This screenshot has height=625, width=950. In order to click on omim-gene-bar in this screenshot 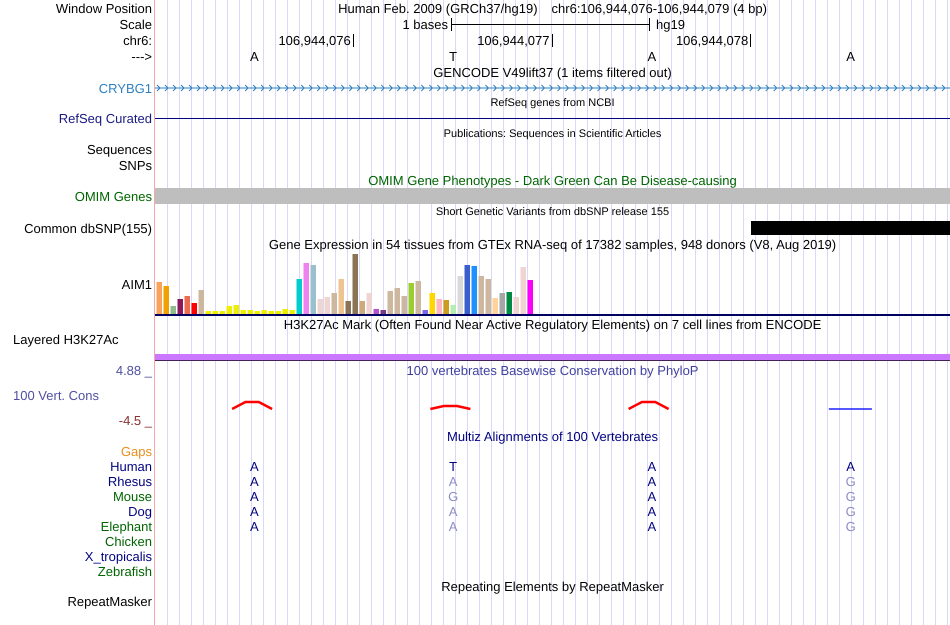, I will do `click(552, 196)`.